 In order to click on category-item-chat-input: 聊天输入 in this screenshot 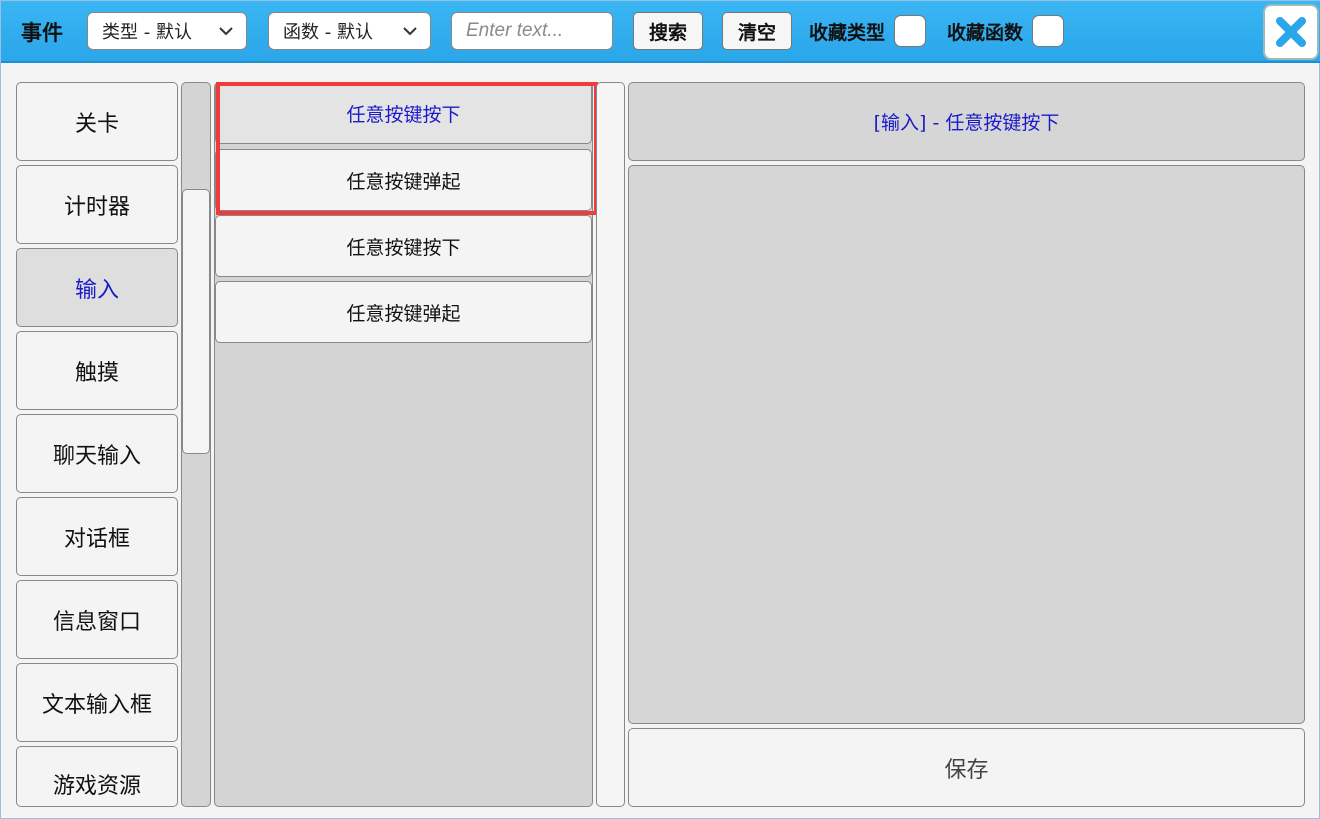, I will do `click(97, 453)`.